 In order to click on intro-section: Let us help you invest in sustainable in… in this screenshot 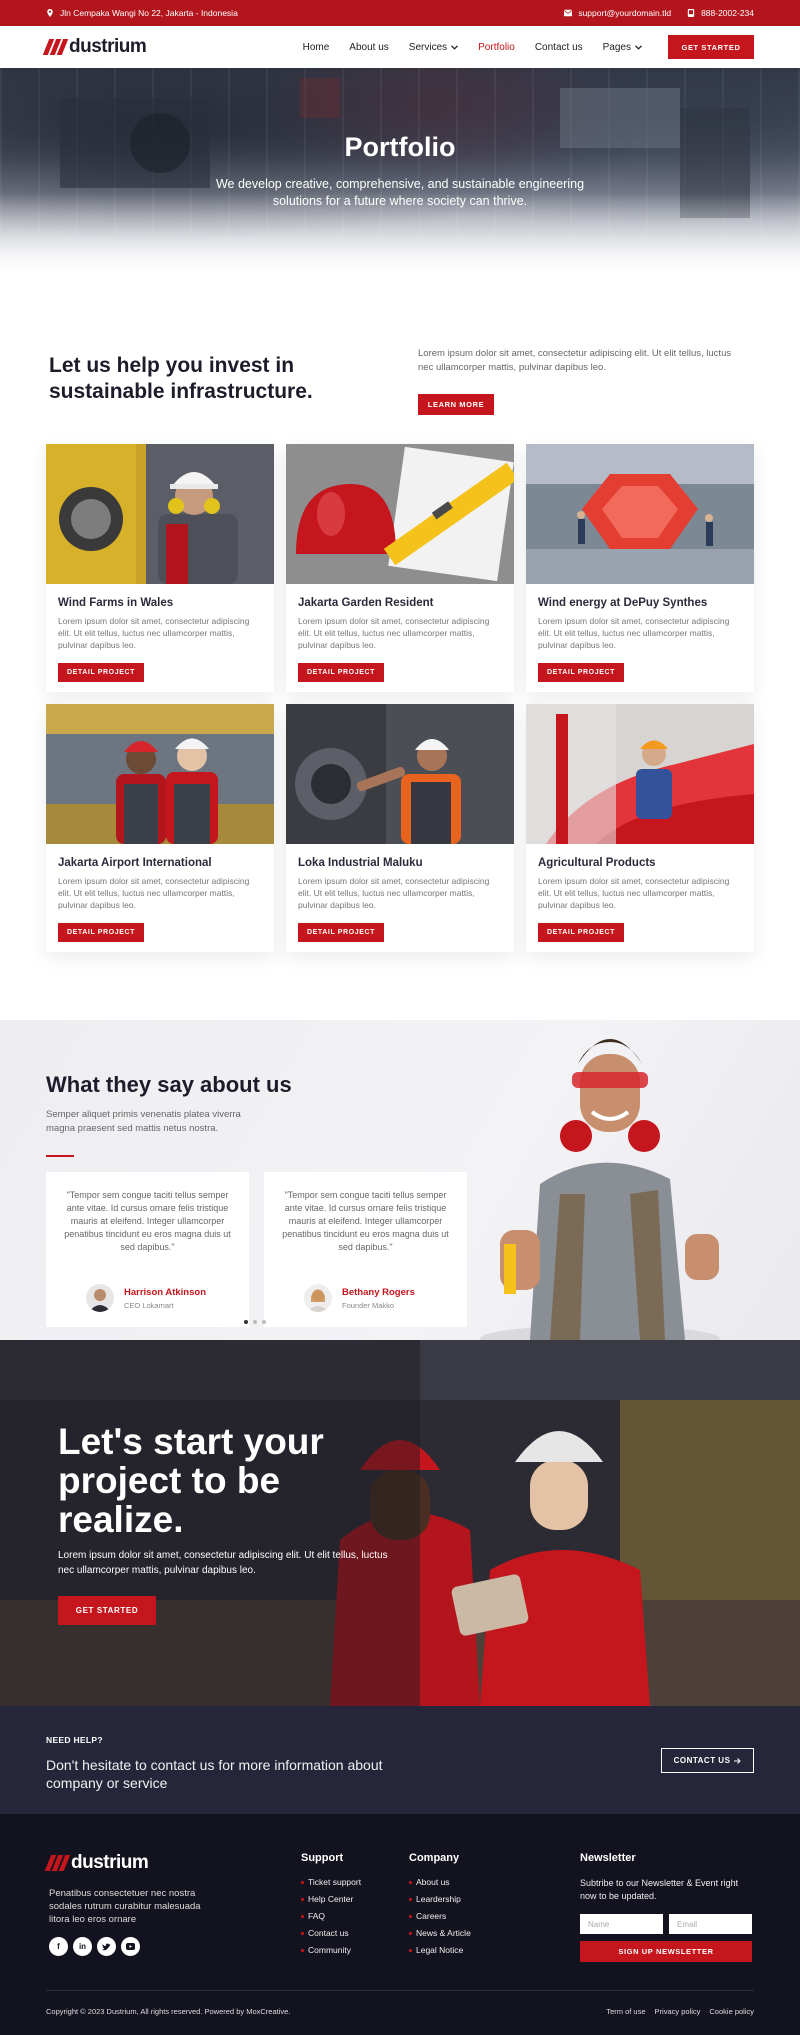, I will do `click(400, 353)`.